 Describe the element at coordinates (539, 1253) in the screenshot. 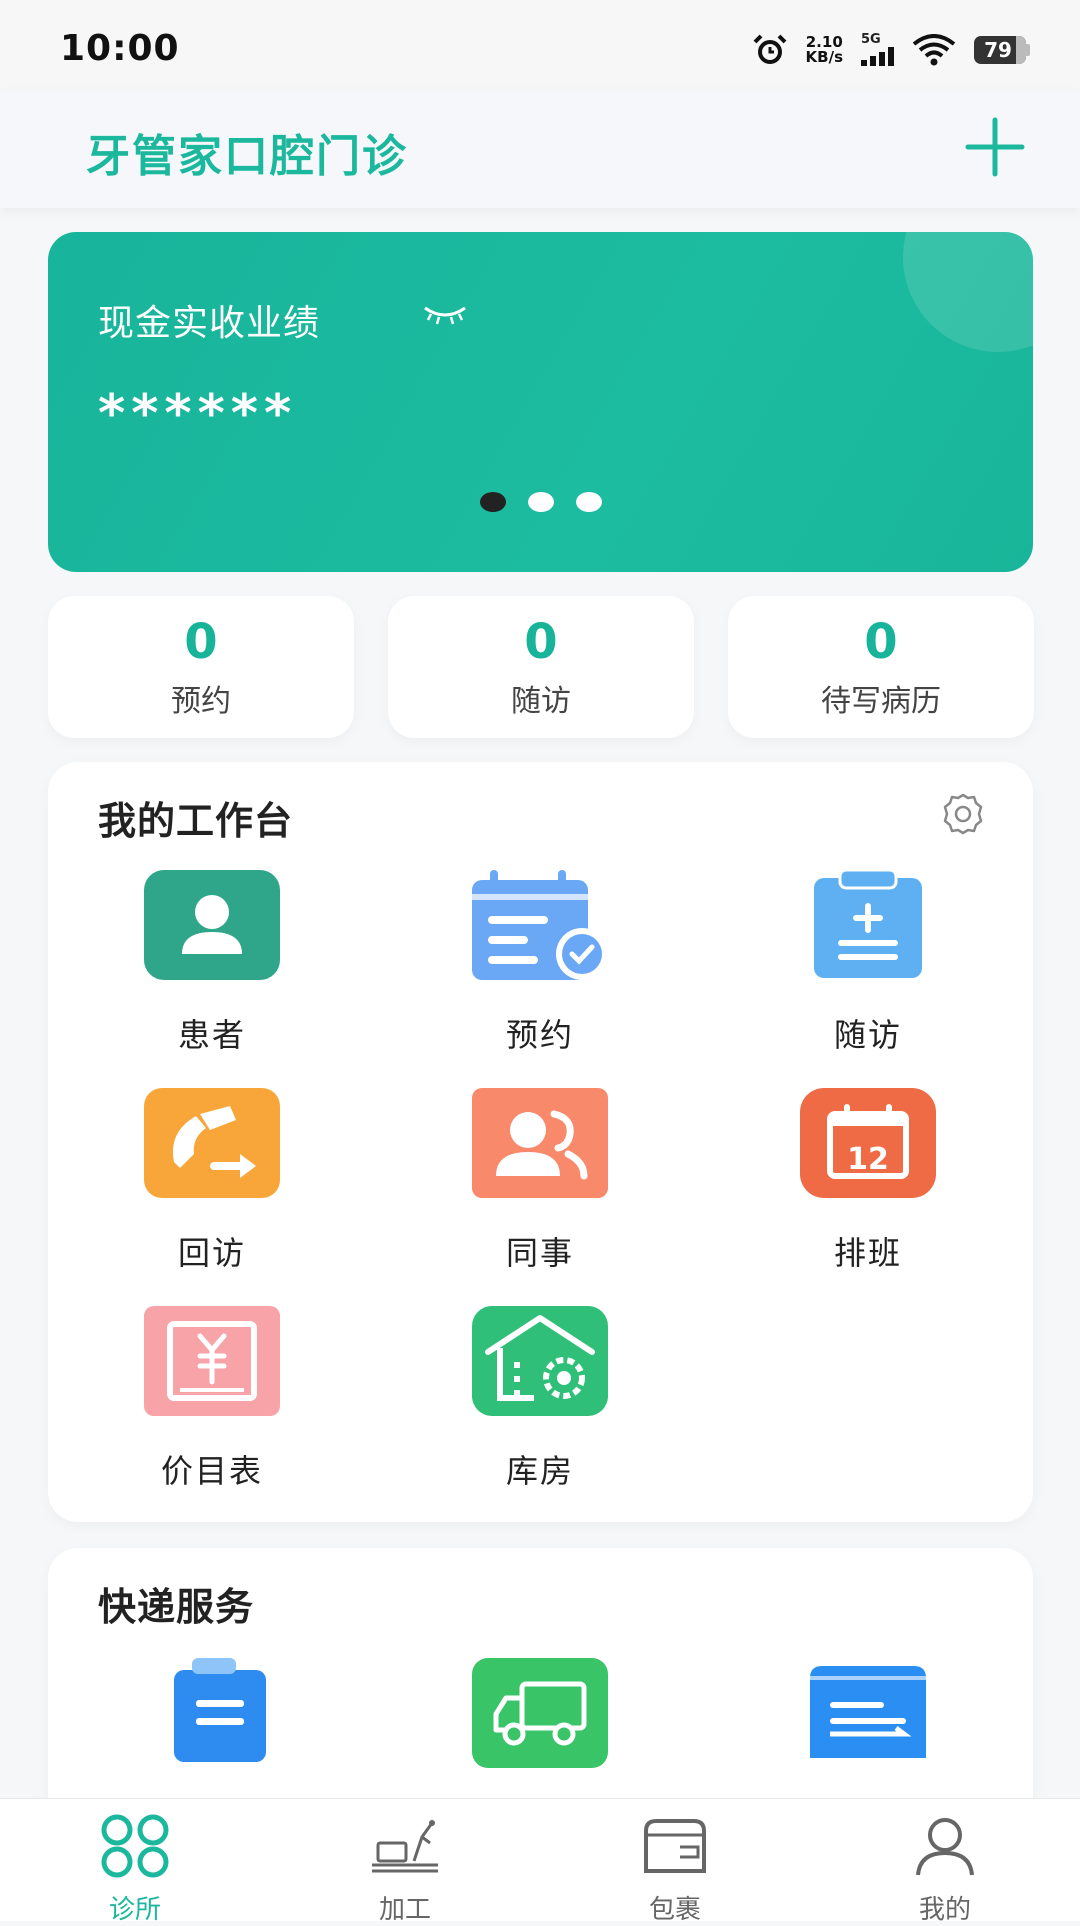

I see `workbench-item-label: 同事` at that location.